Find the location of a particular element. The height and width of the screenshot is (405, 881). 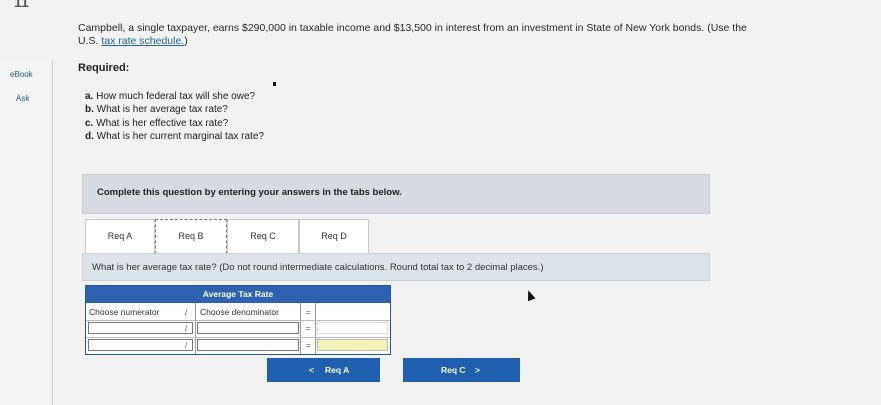

side-nav: eBook Ask is located at coordinates (26, 232).